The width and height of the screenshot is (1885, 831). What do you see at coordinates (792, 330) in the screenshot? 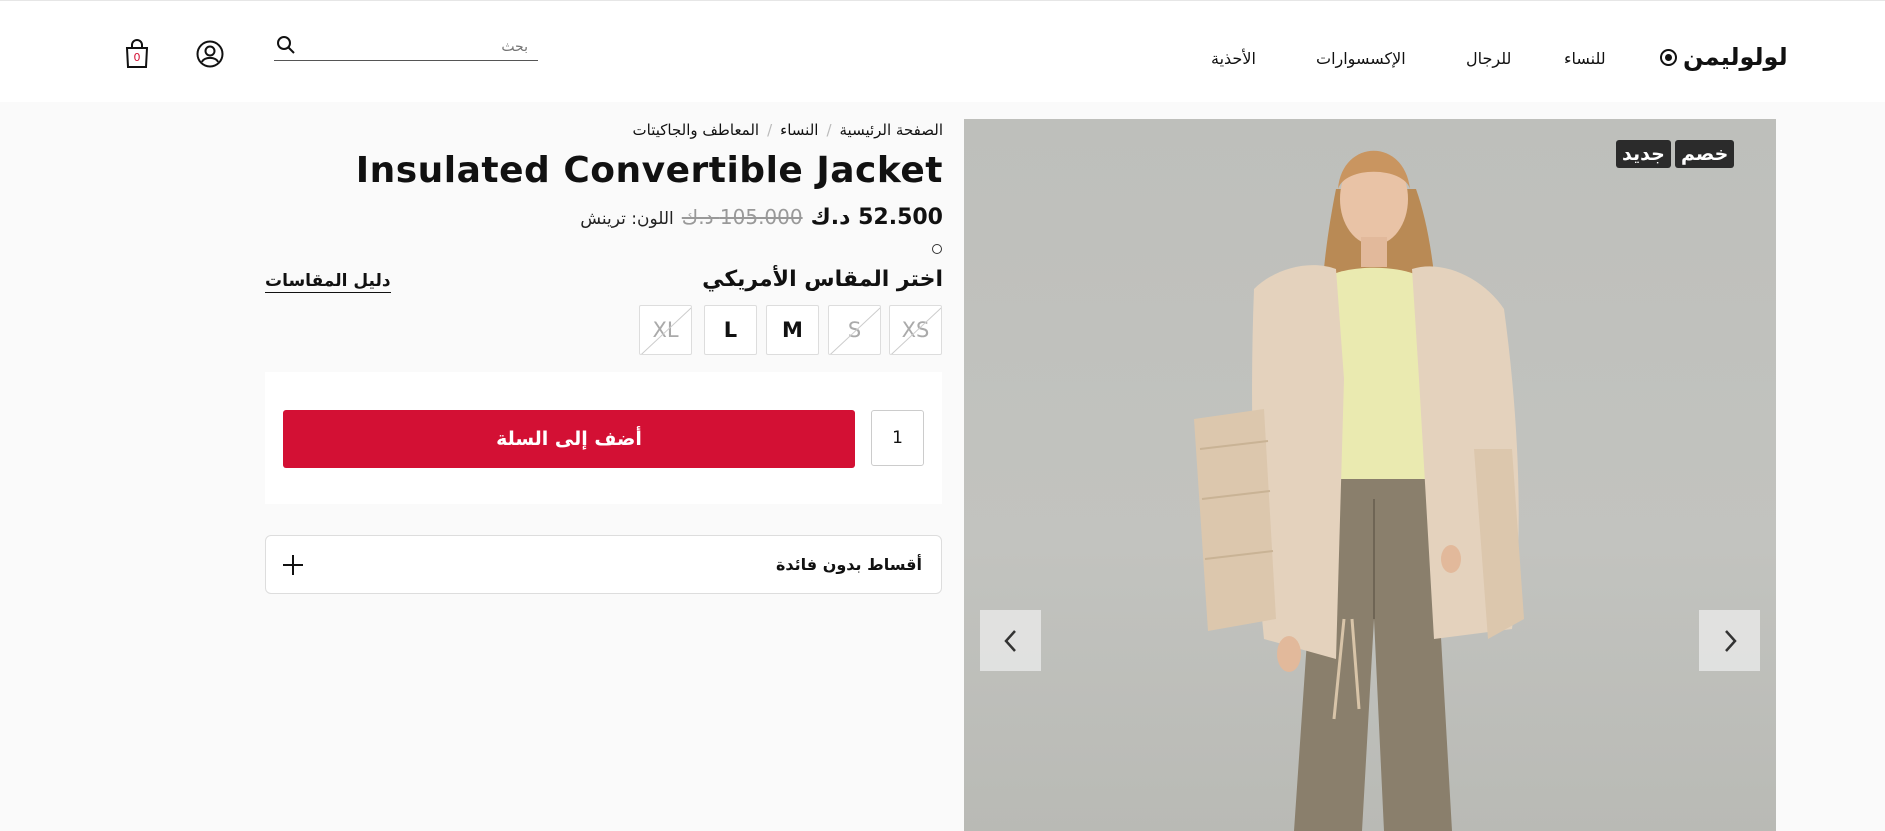
I see `size-m-button: M` at bounding box center [792, 330].